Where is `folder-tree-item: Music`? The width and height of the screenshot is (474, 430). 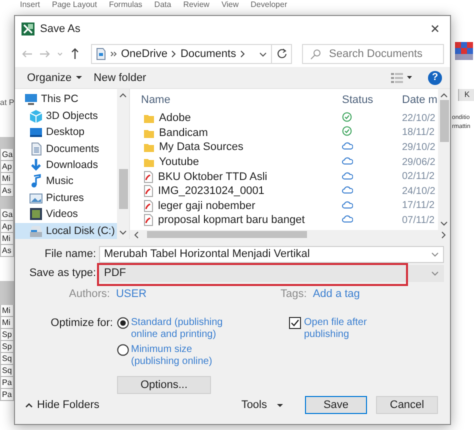 folder-tree-item: Music is located at coordinates (66, 181).